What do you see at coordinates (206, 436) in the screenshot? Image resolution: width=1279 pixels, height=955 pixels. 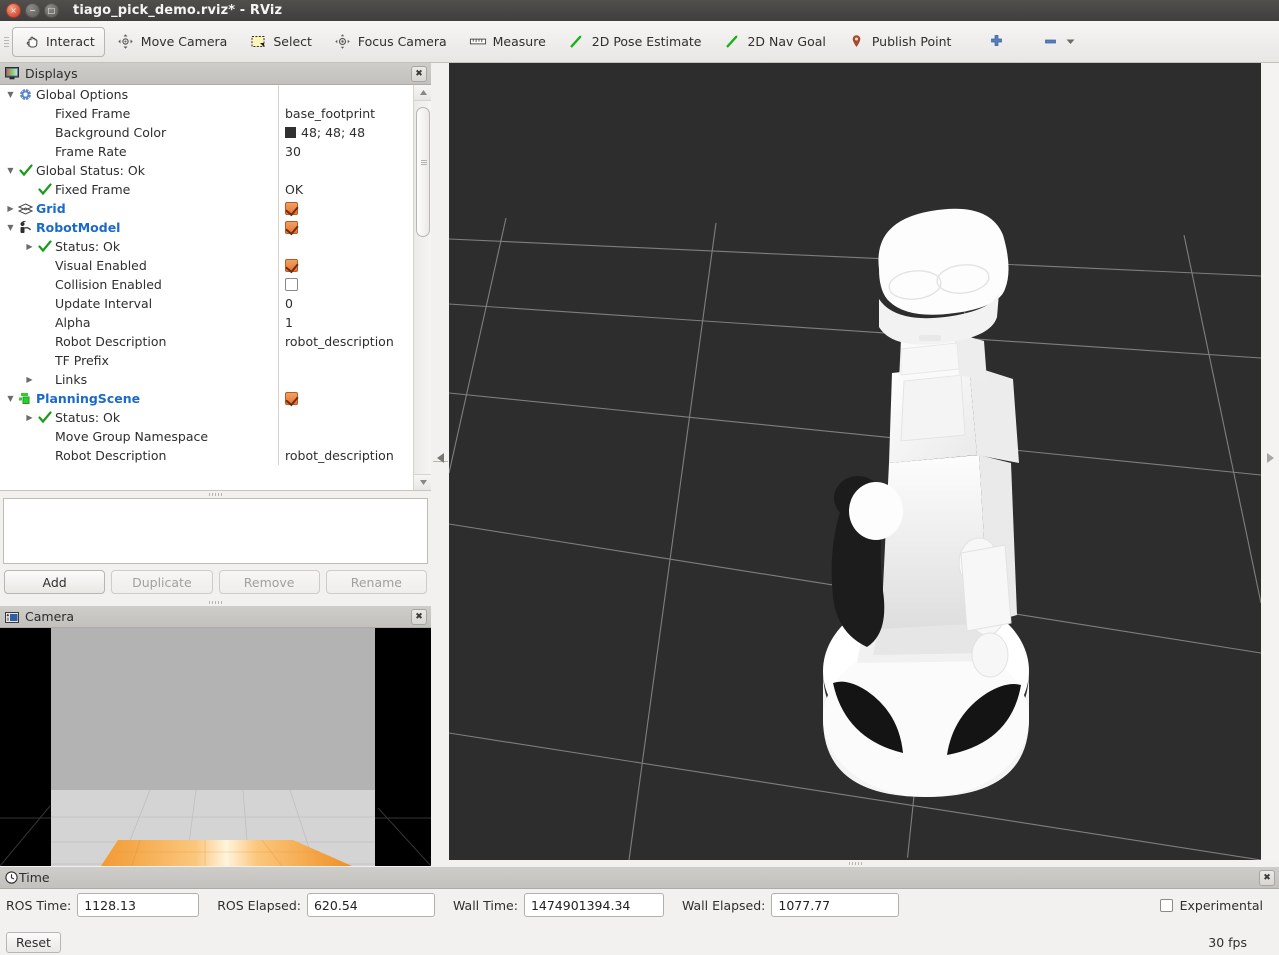 I see `display-tree-row: Move Group Namespace` at bounding box center [206, 436].